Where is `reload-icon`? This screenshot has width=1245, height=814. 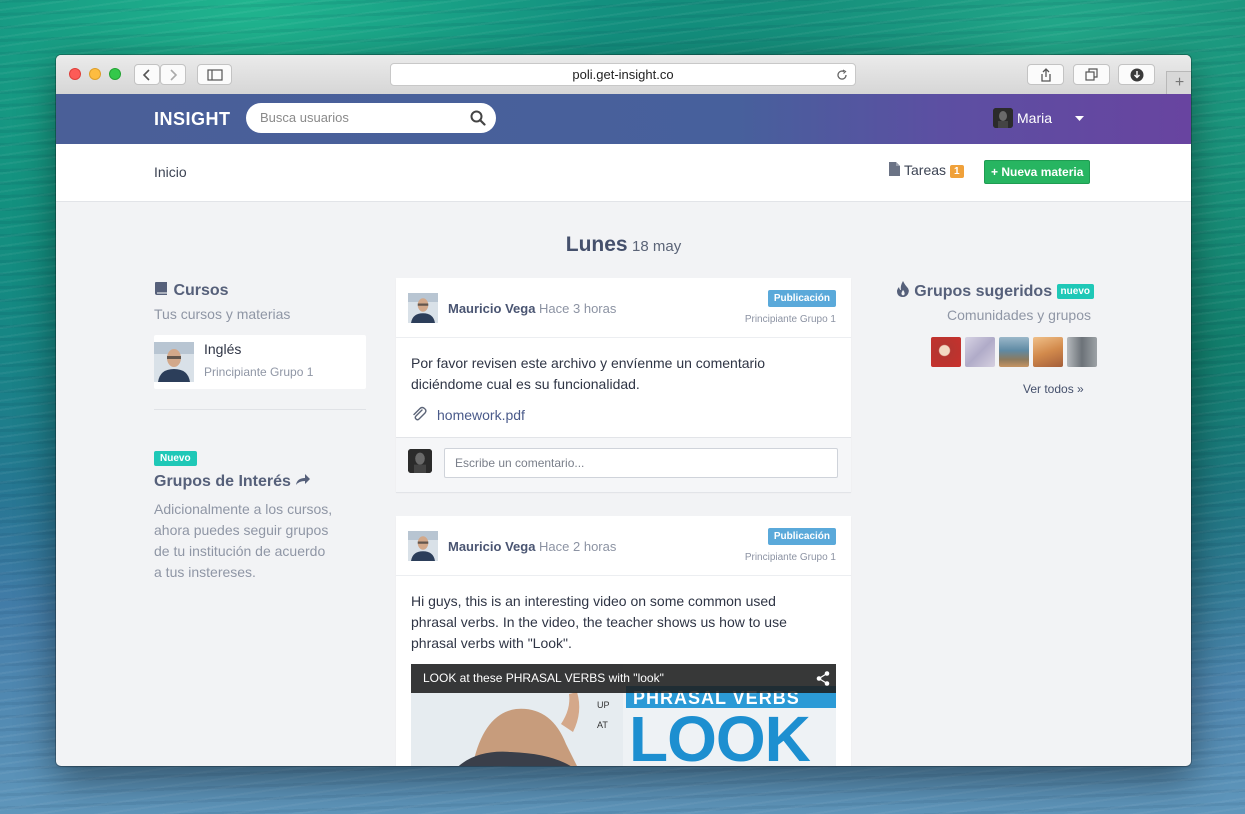 reload-icon is located at coordinates (842, 75).